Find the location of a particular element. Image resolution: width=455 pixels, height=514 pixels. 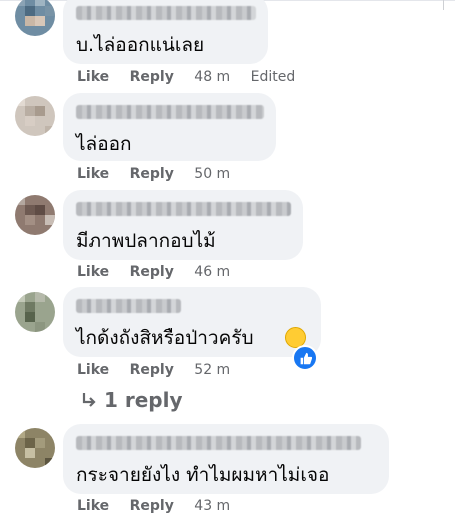

reply-arrow-icon is located at coordinates (89, 400).